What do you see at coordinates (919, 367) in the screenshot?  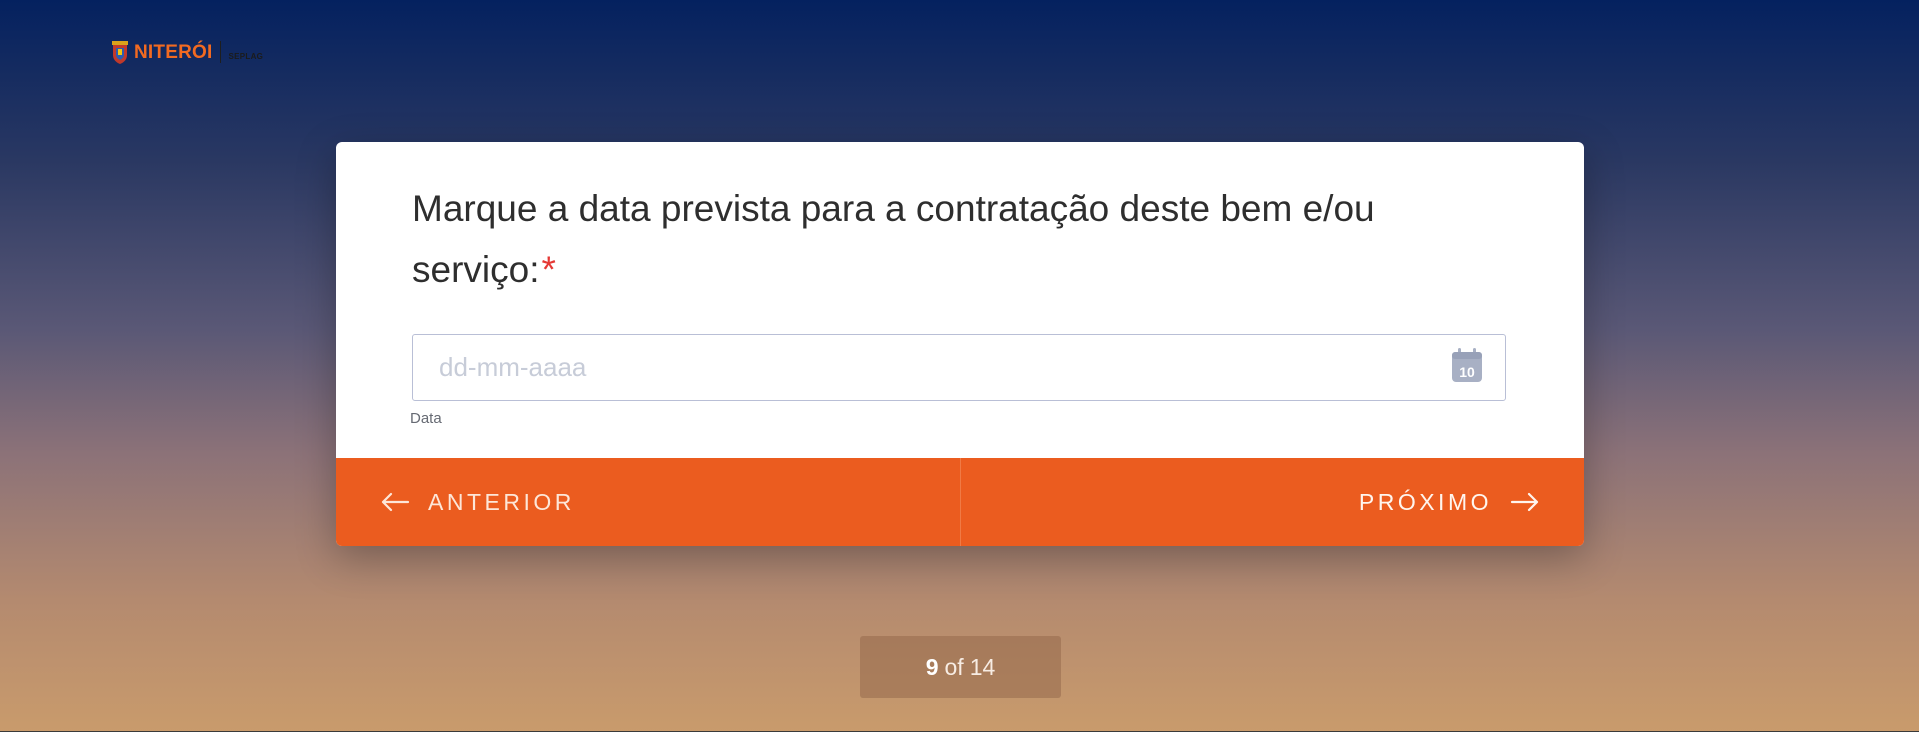 I see `date-input` at bounding box center [919, 367].